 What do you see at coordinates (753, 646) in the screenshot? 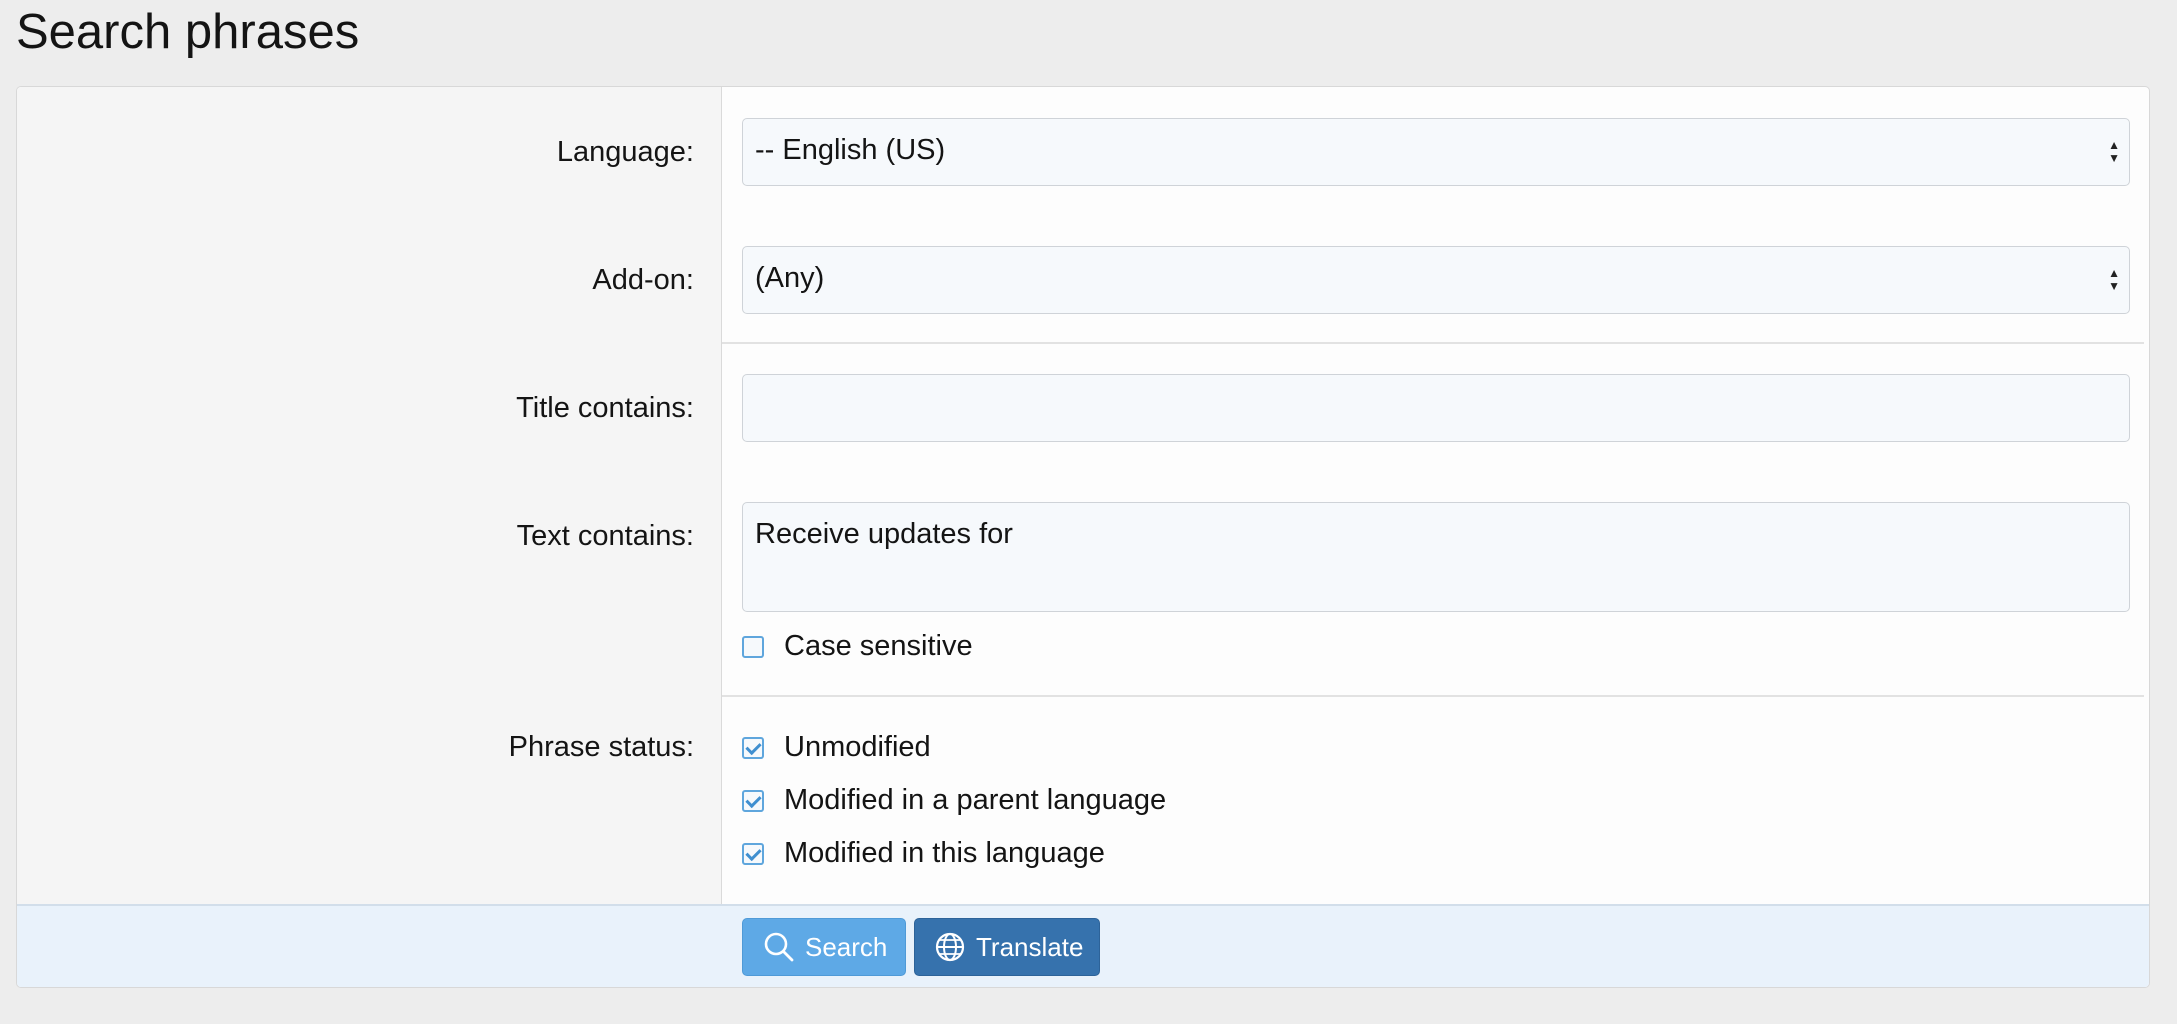
I see `case-sensitive-checkbox` at bounding box center [753, 646].